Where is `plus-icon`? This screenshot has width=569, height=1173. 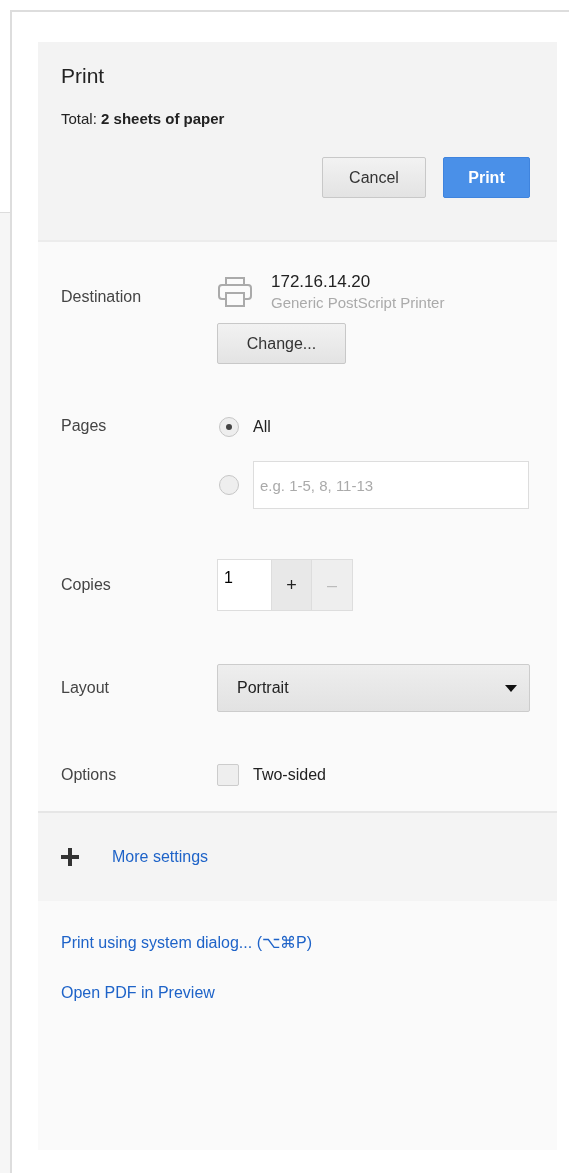
plus-icon is located at coordinates (70, 857).